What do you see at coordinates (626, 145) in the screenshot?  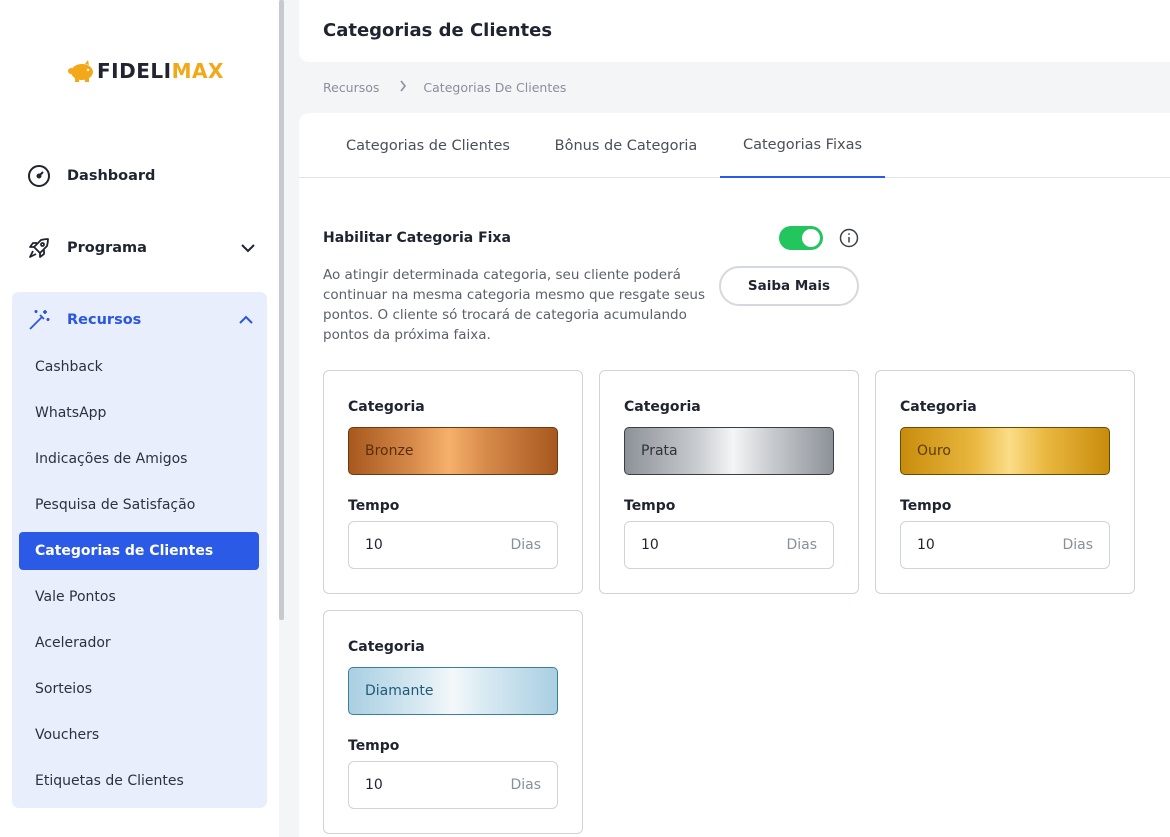 I see `tab-bonus-categoria: Bônus de Categoria` at bounding box center [626, 145].